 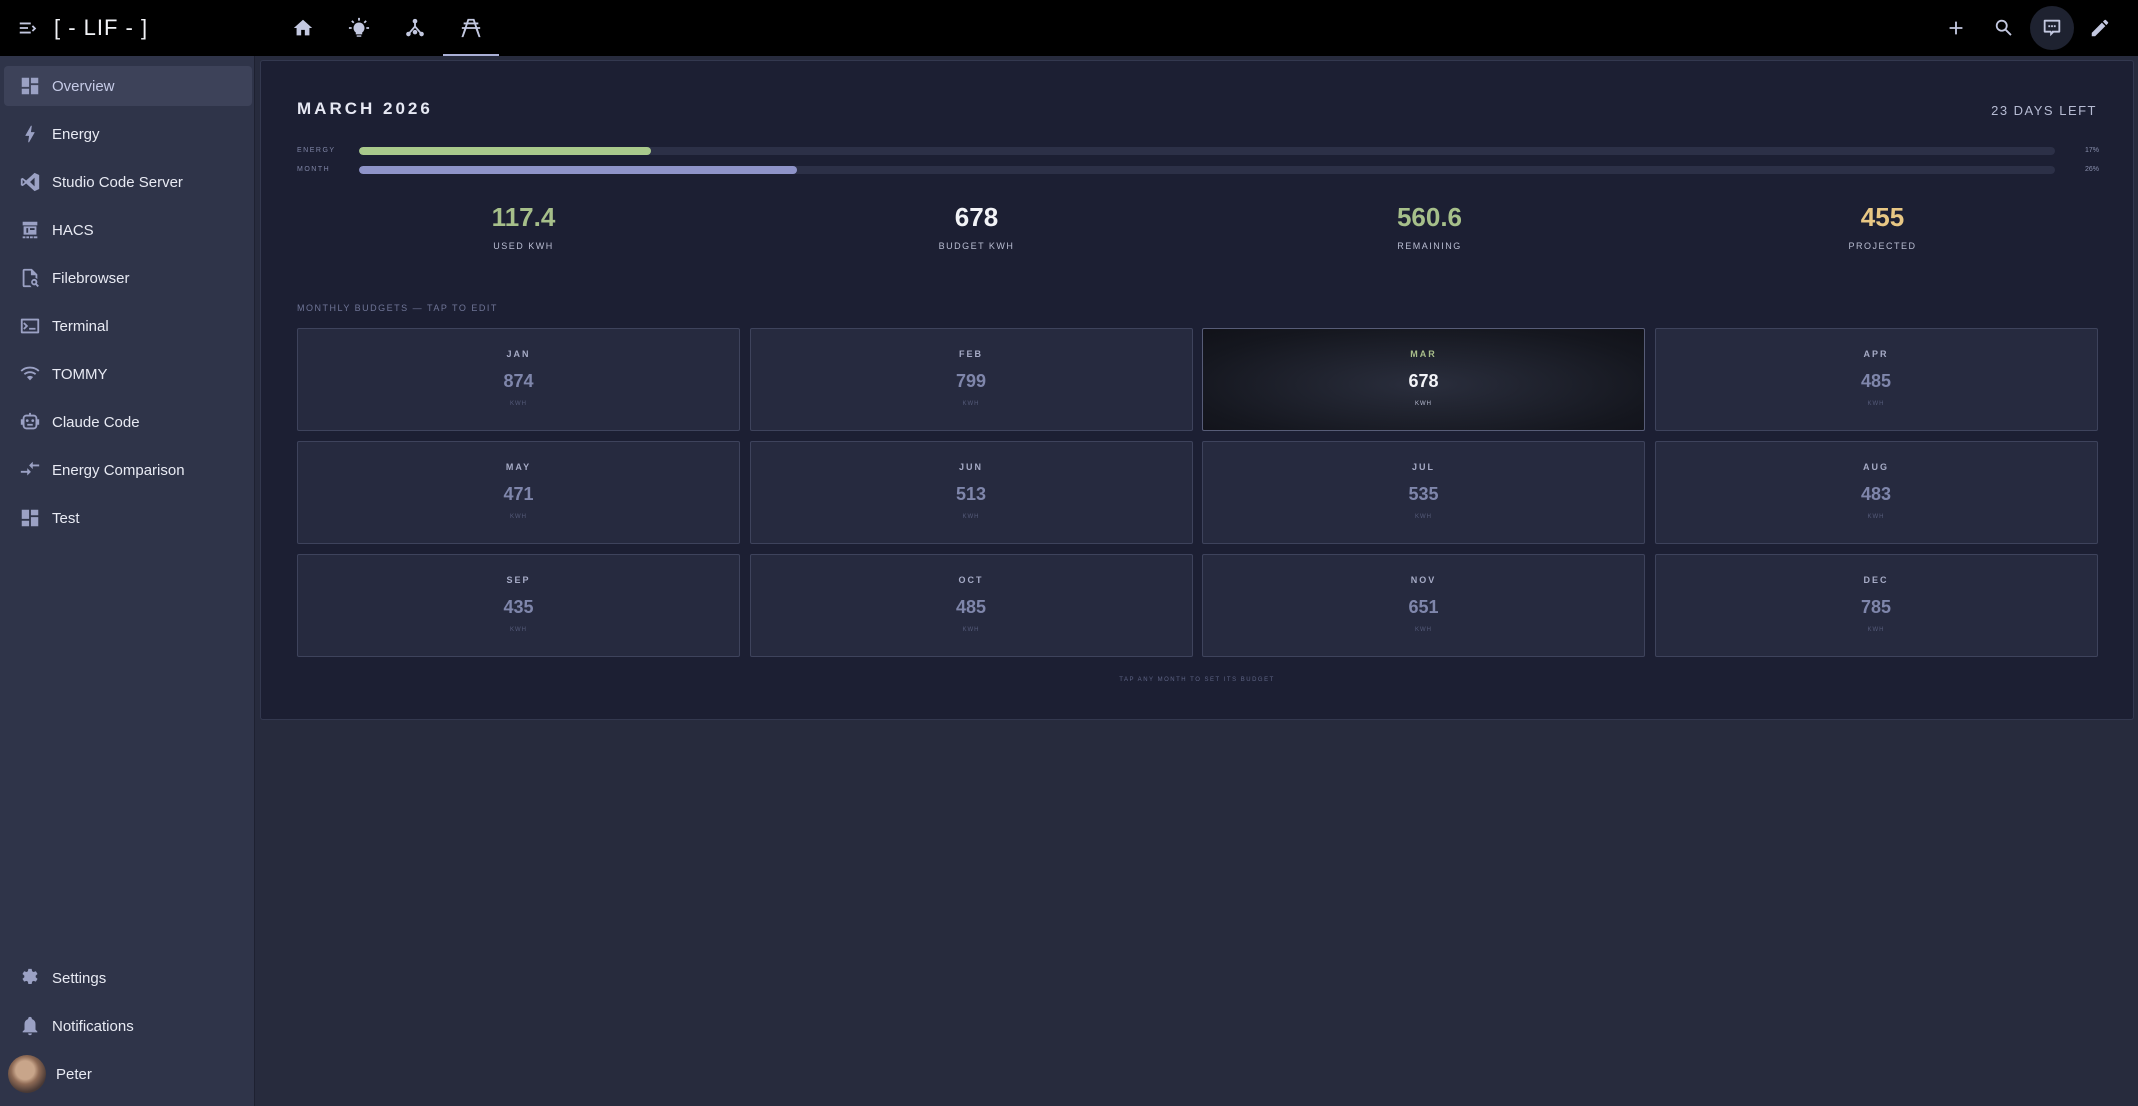 I want to click on tab-home, so click(x=303, y=28).